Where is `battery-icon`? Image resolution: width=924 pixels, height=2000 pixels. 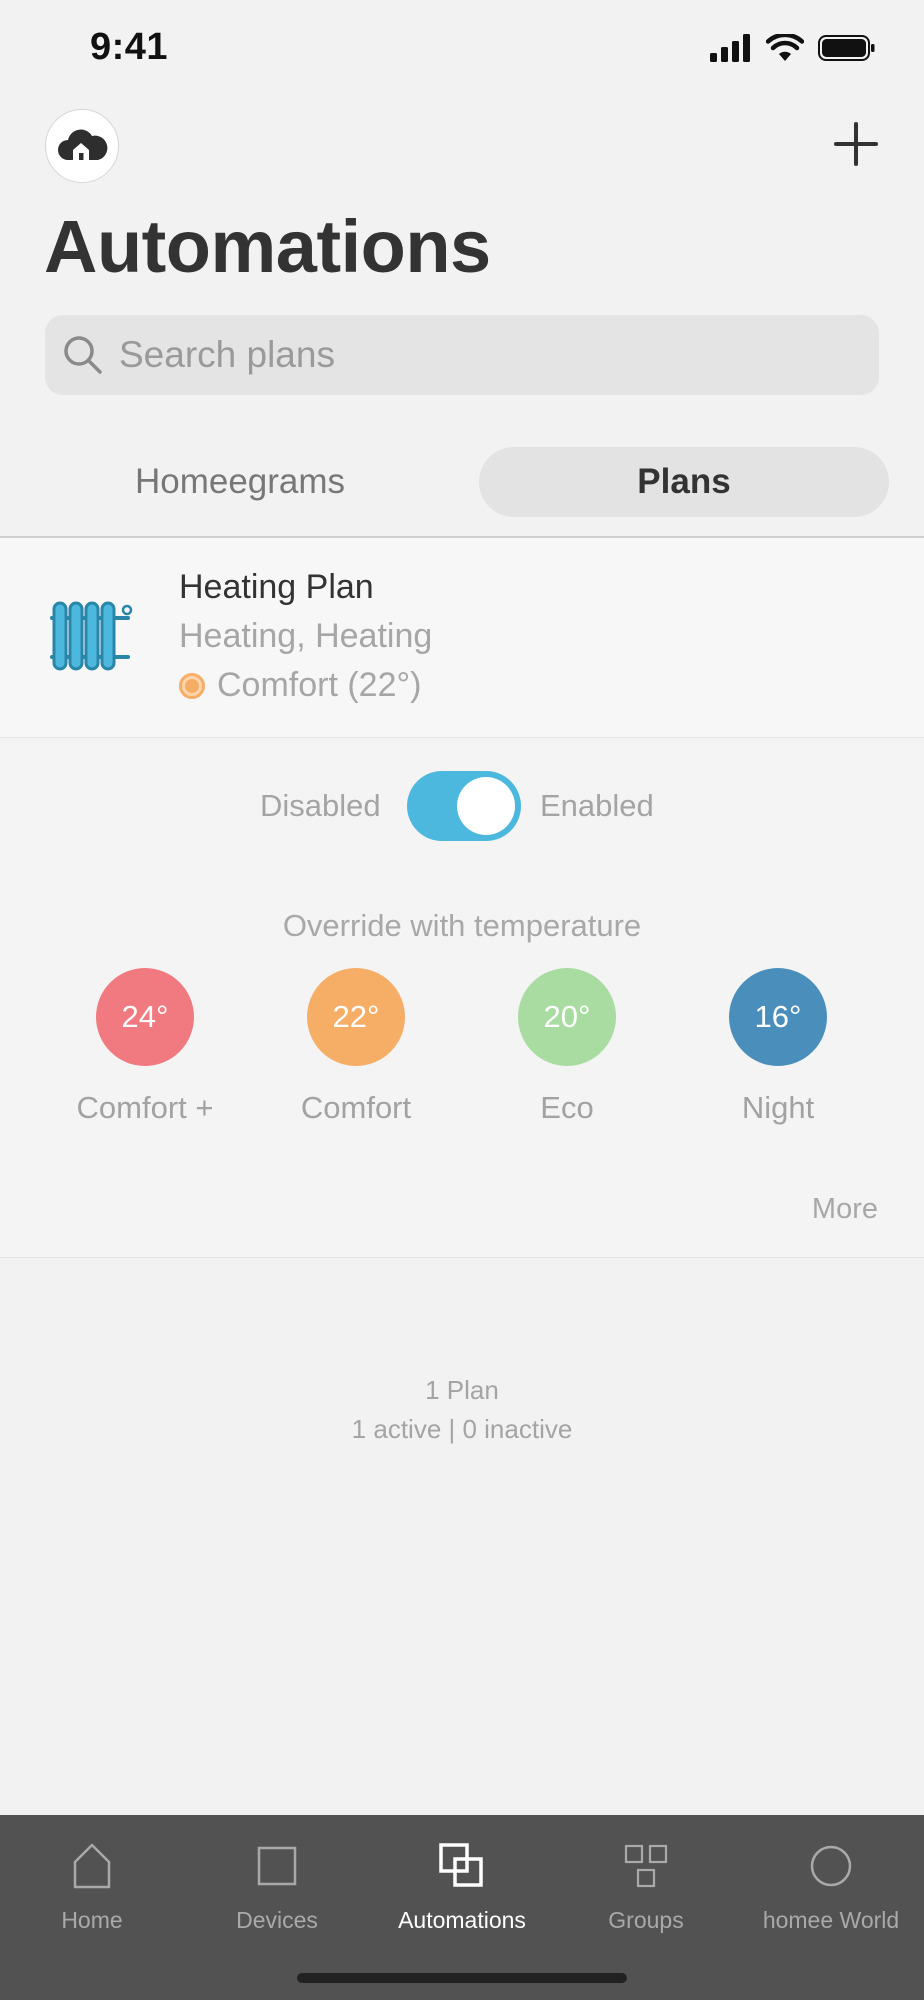
battery-icon is located at coordinates (846, 48).